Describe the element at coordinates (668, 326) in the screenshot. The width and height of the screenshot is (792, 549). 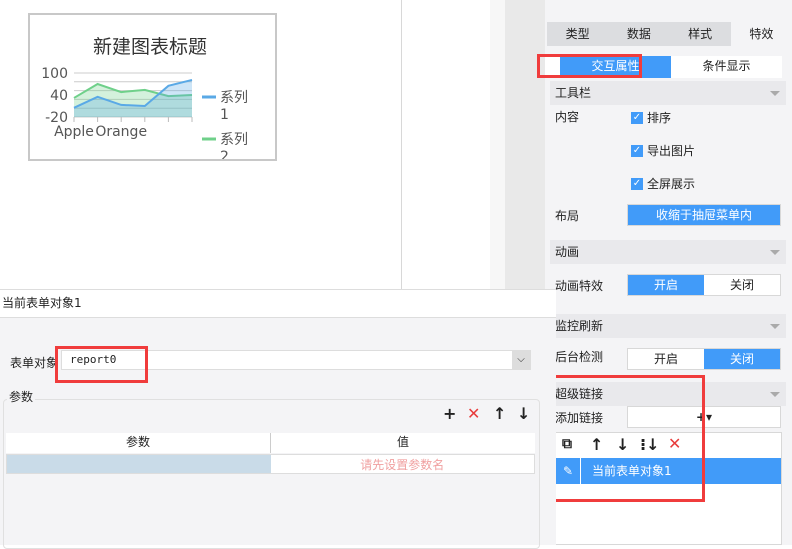
I see `section-monitor: 监控刷新` at that location.